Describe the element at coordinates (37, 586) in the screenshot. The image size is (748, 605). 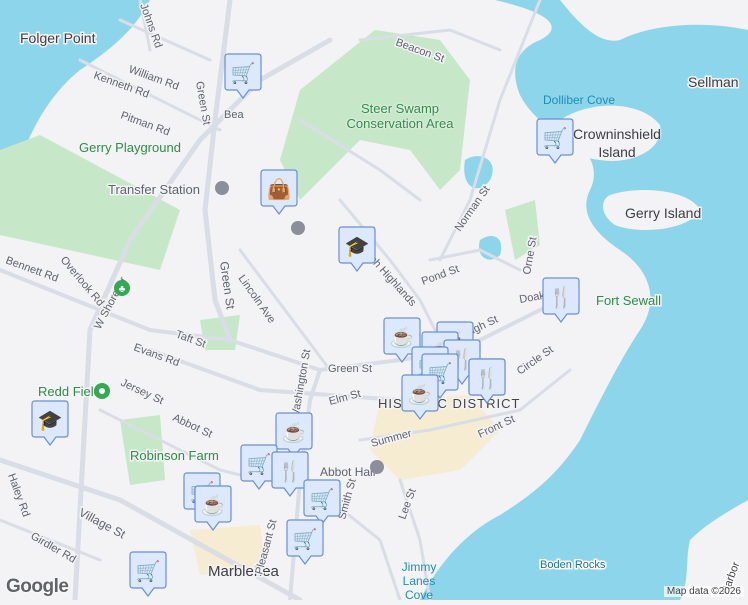
I see `google-logo: Google` at that location.